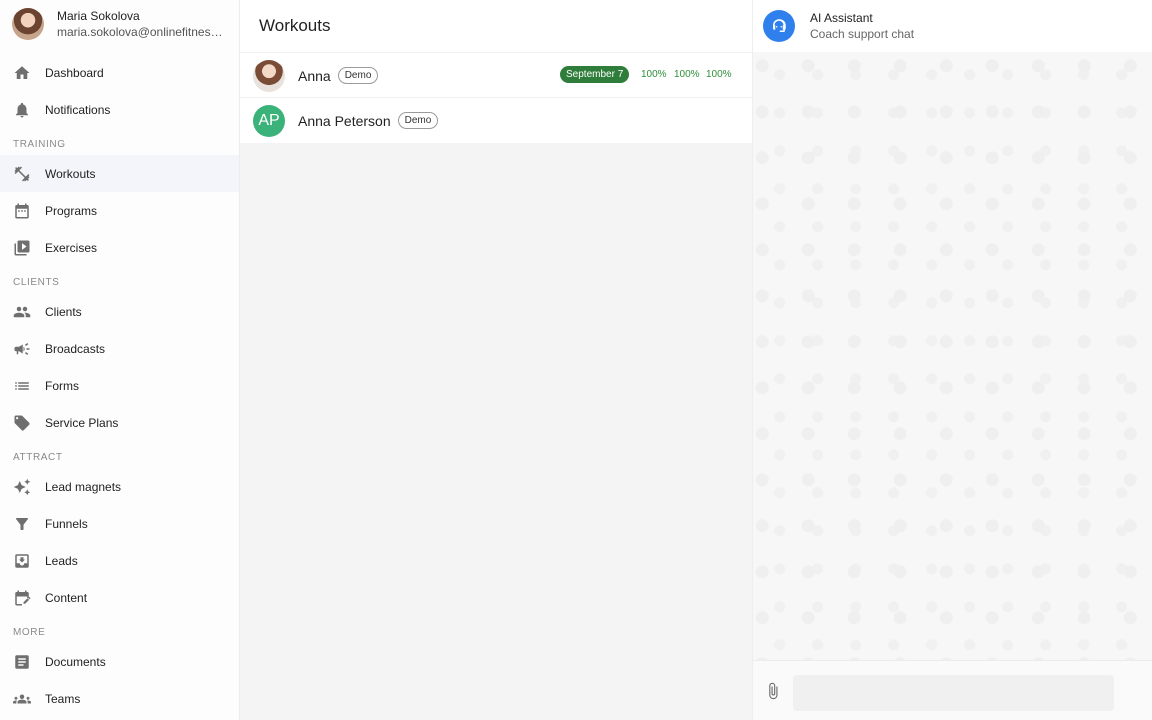  What do you see at coordinates (22, 211) in the screenshot?
I see `calendar-icon` at bounding box center [22, 211].